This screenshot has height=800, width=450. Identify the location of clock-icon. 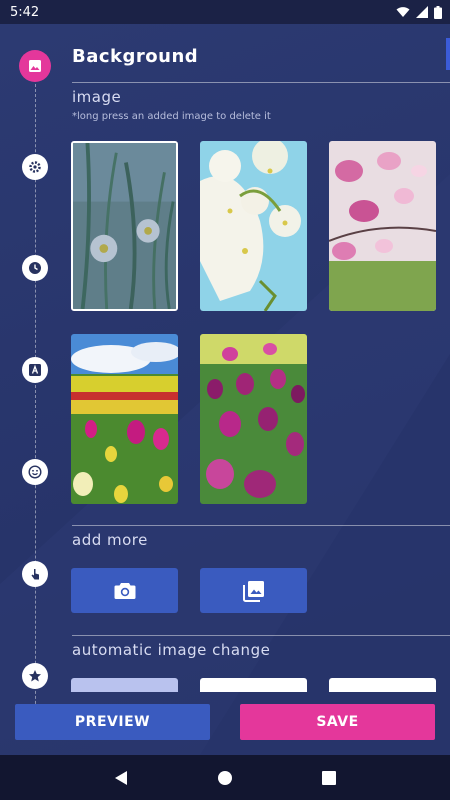
(35, 268).